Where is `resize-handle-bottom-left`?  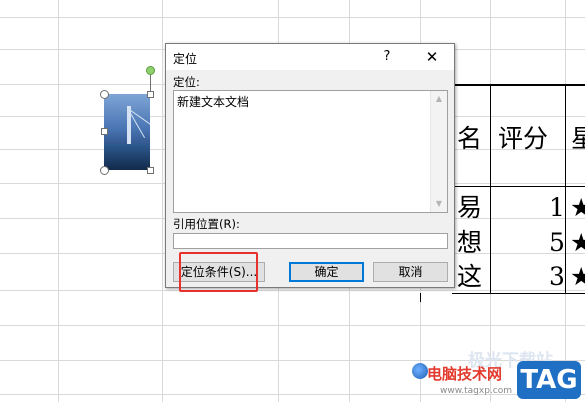
resize-handle-bottom-left is located at coordinates (104, 170).